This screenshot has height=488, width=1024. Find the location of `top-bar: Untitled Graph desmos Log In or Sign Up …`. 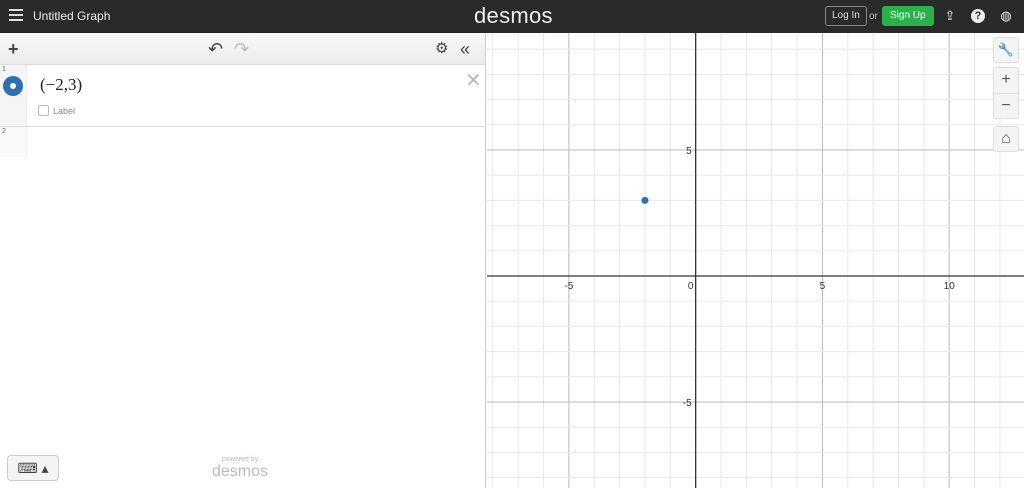

top-bar: Untitled Graph desmos Log In or Sign Up … is located at coordinates (512, 16).